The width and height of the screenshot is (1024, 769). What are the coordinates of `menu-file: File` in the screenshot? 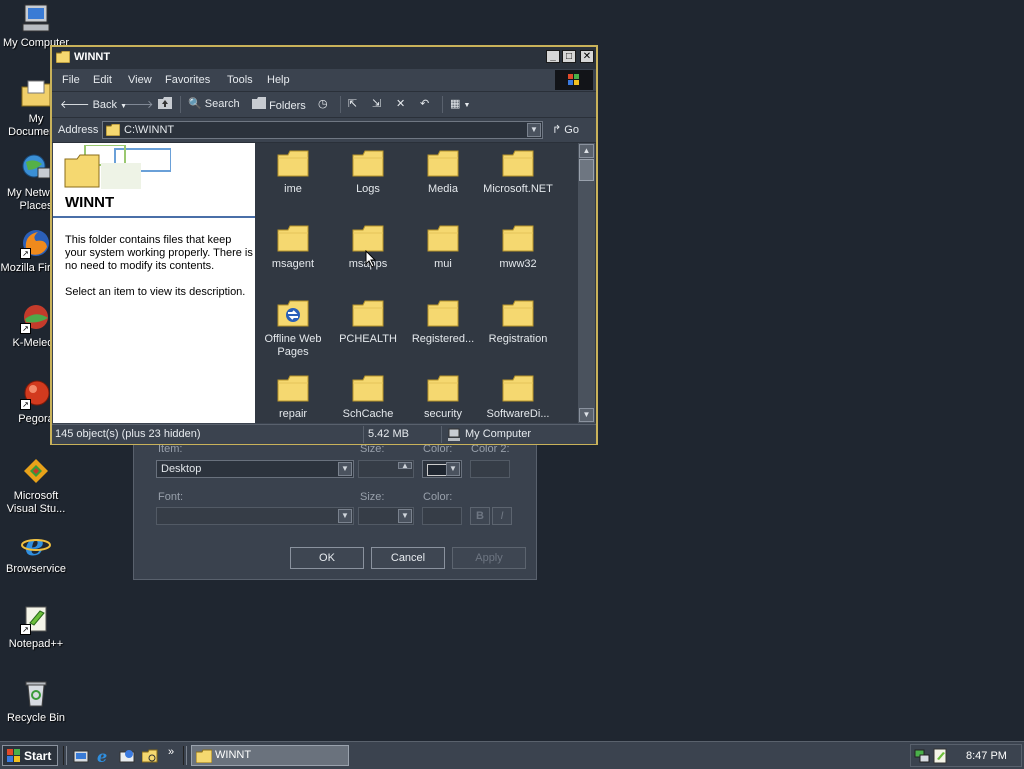 It's located at (71, 80).